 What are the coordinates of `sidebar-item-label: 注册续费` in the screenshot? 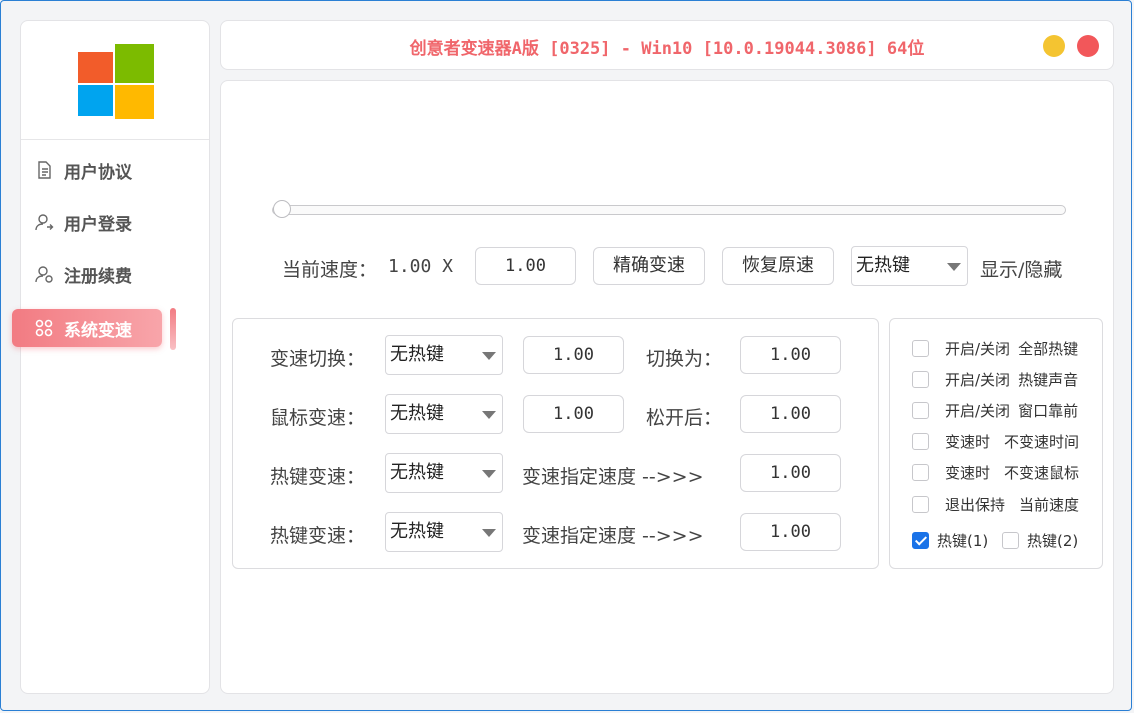 It's located at (98, 276).